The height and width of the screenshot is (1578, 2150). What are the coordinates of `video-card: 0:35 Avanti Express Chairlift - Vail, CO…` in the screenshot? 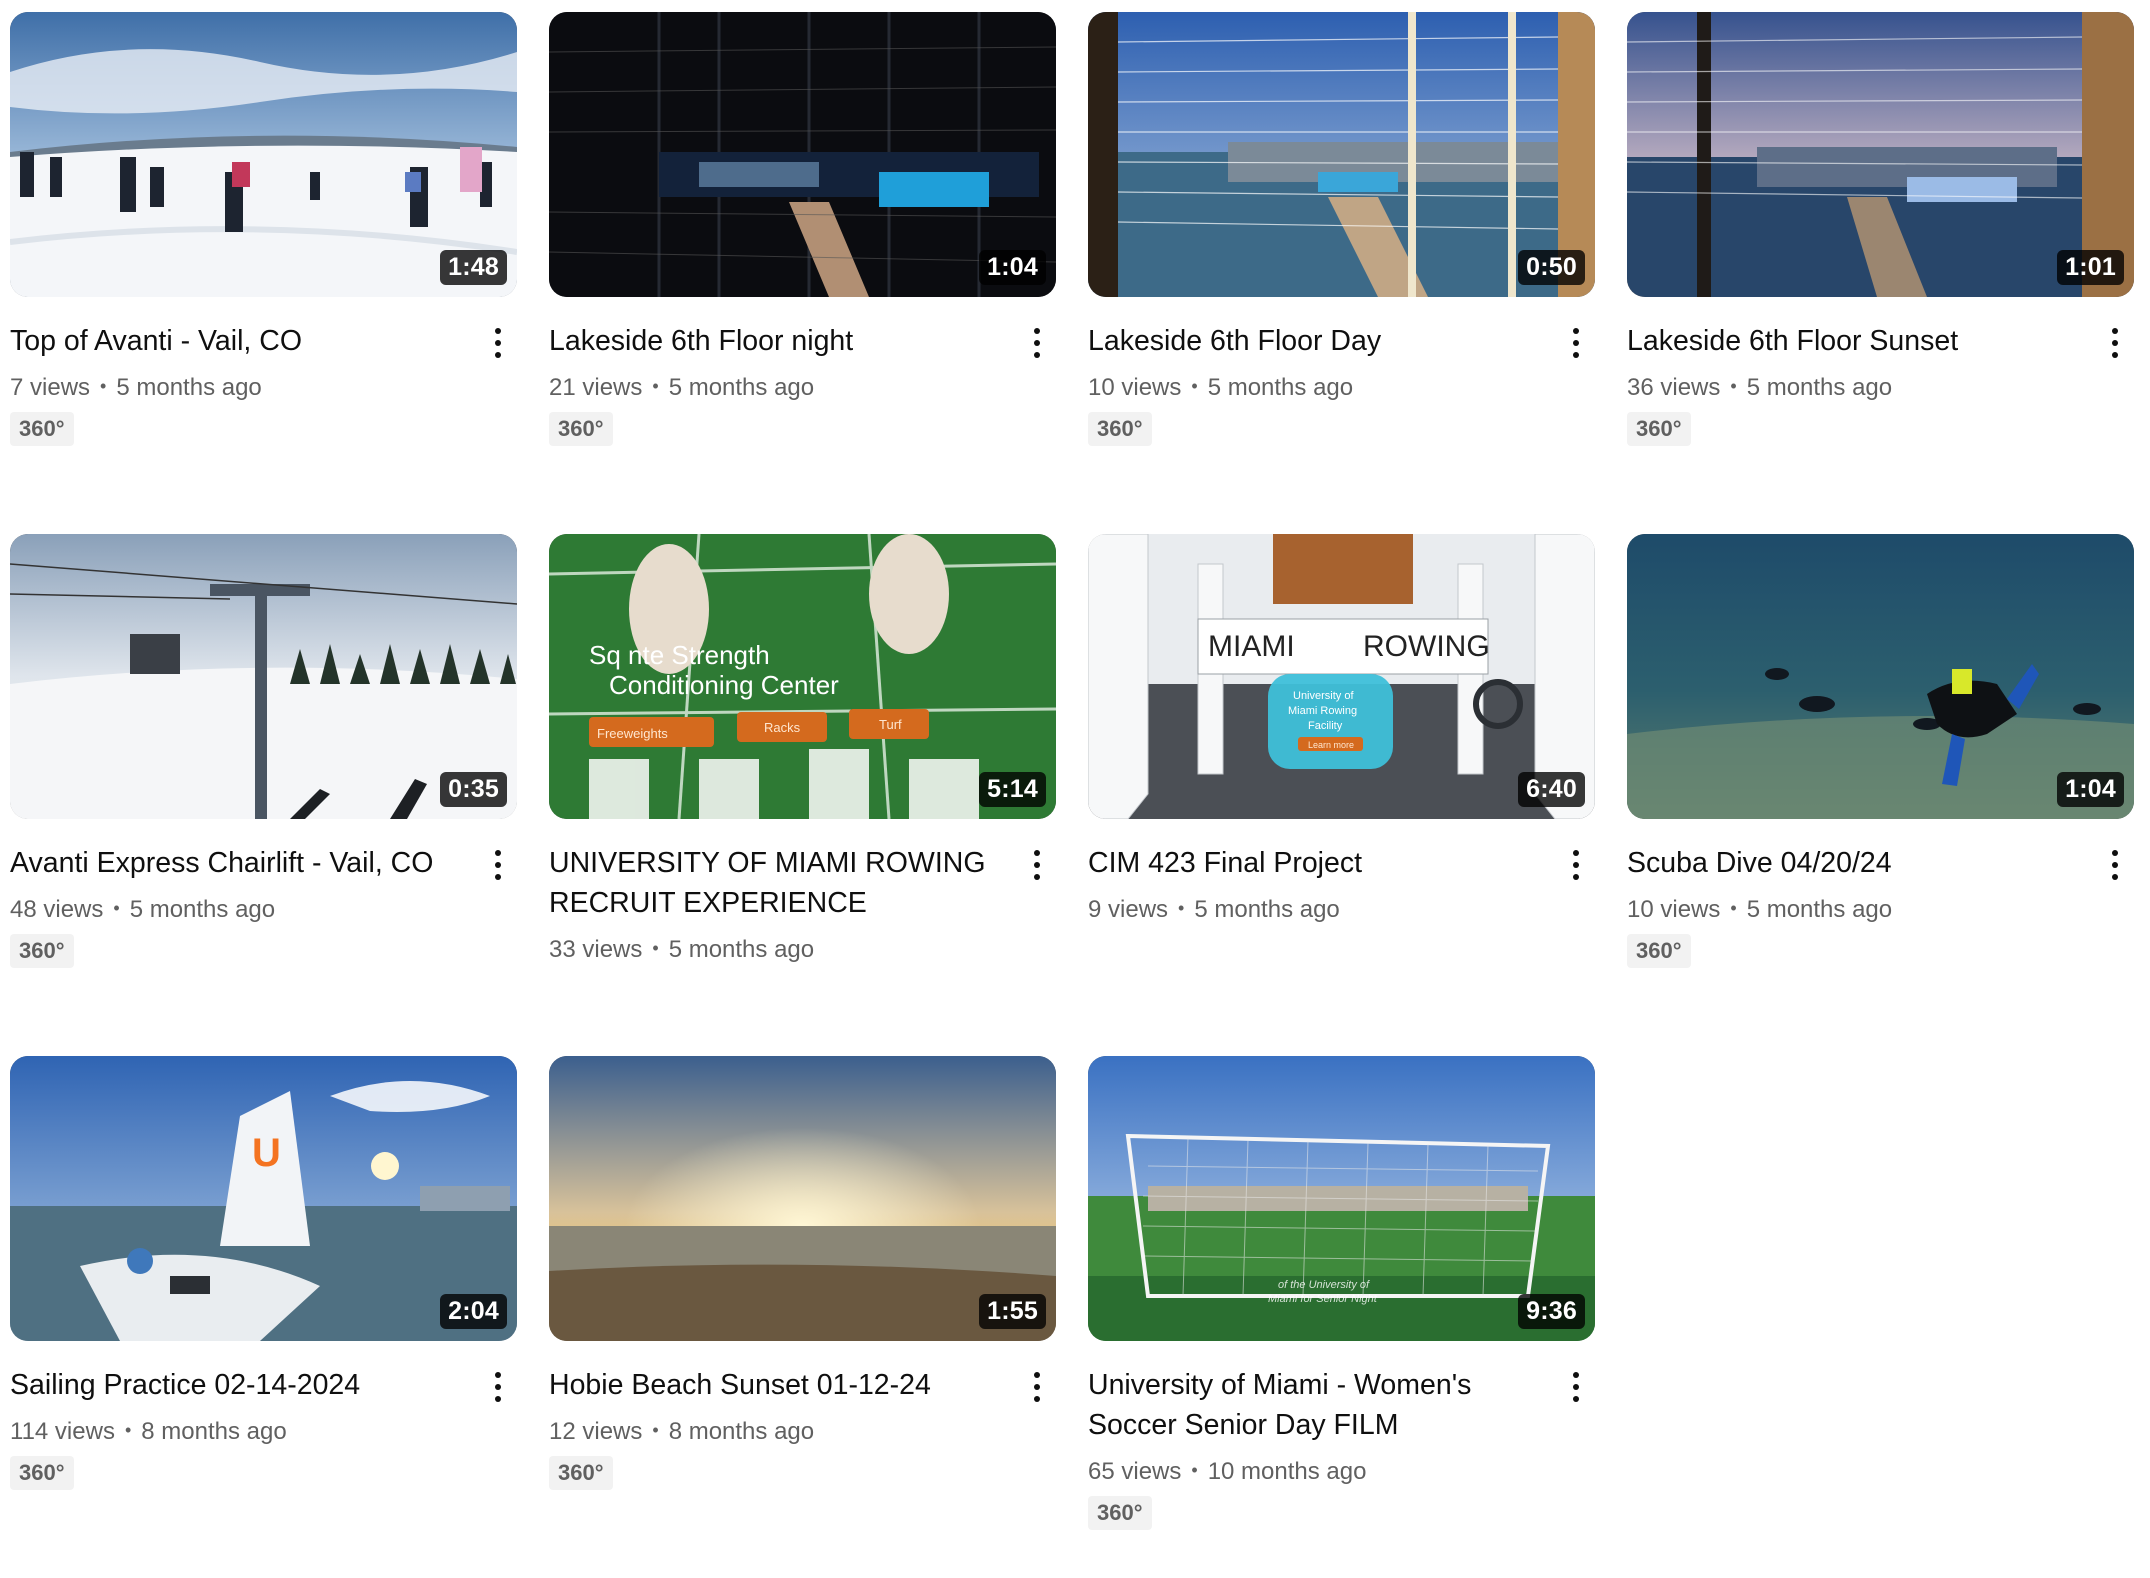 It's located at (263, 795).